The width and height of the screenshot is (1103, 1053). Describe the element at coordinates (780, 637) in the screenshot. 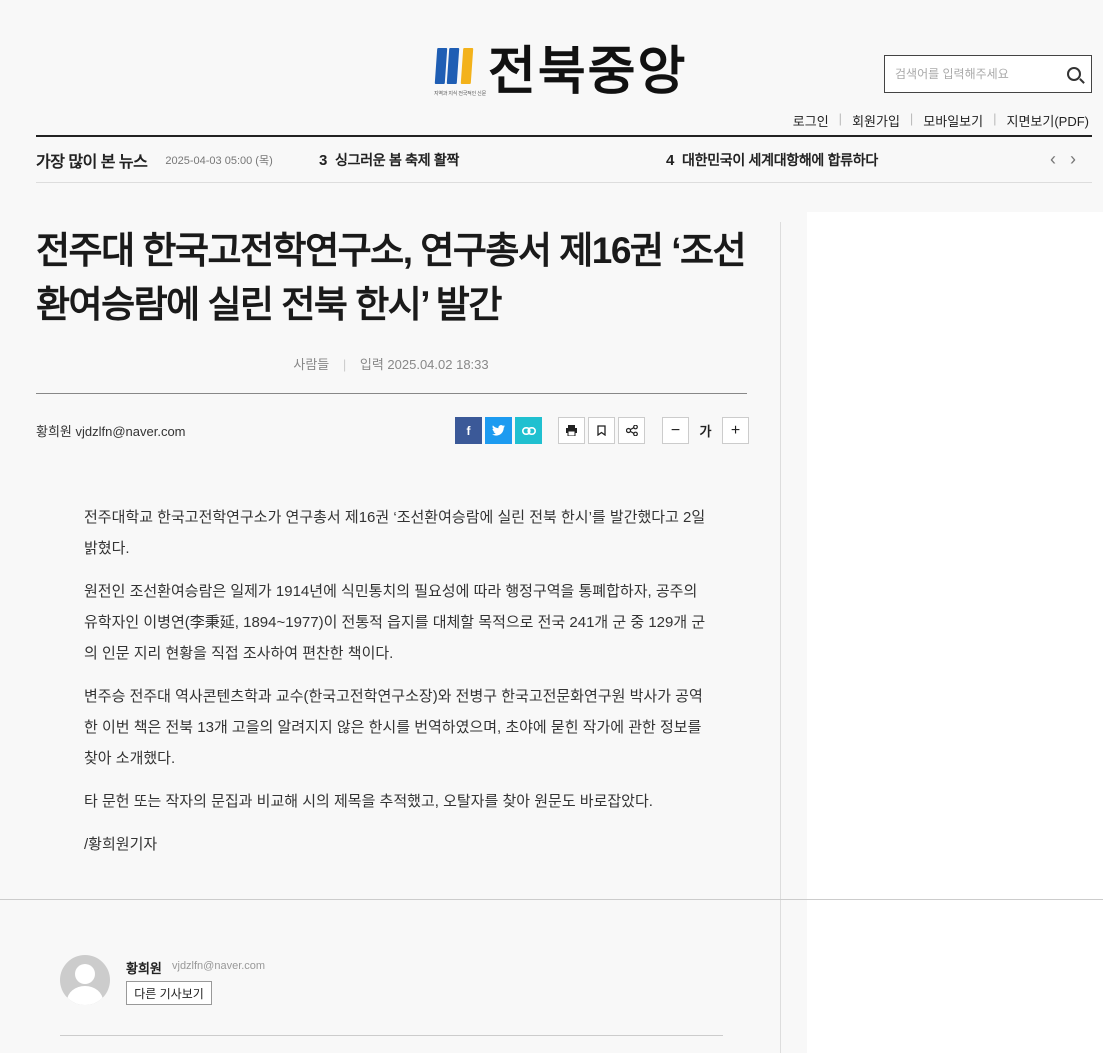

I see `column-divider` at that location.